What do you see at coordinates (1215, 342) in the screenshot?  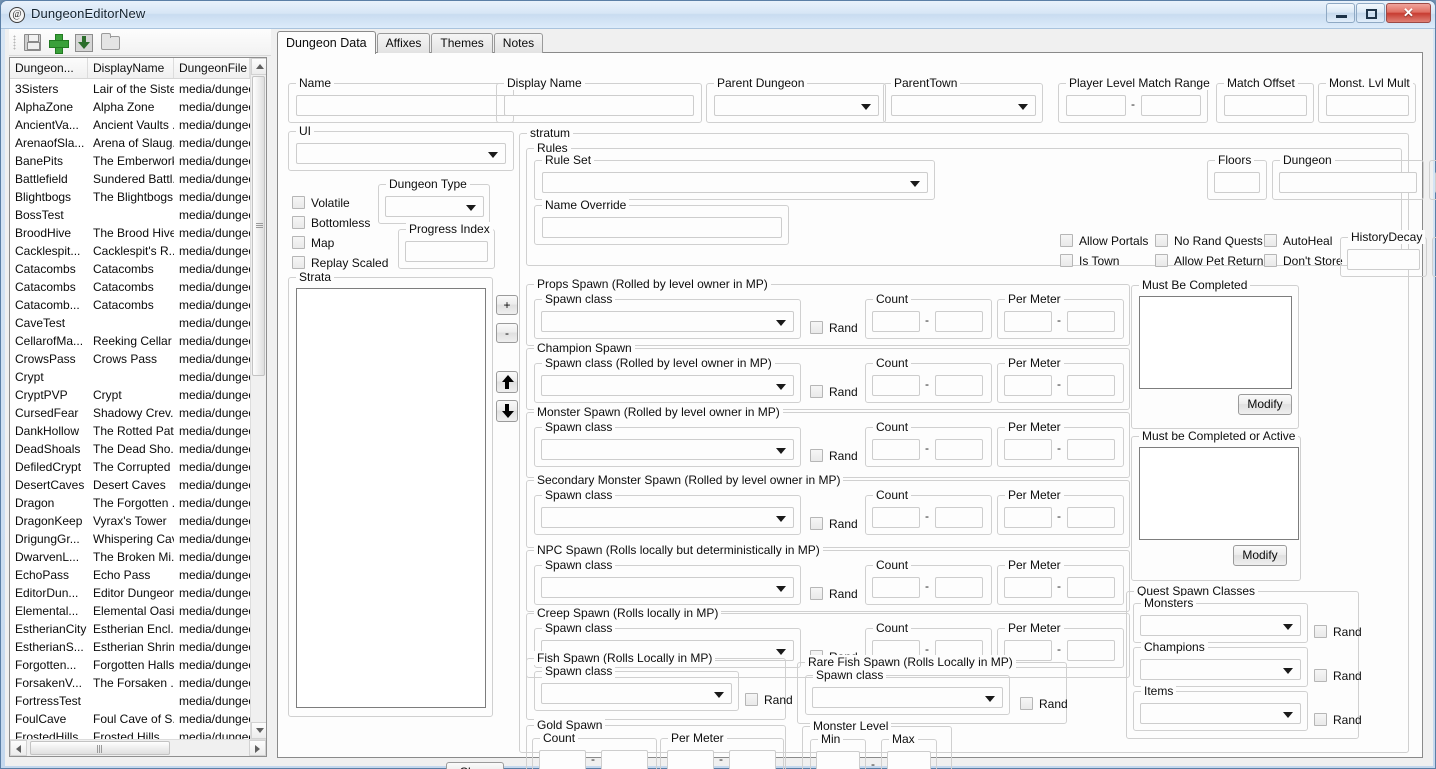 I see `must-be-completed-listbox` at bounding box center [1215, 342].